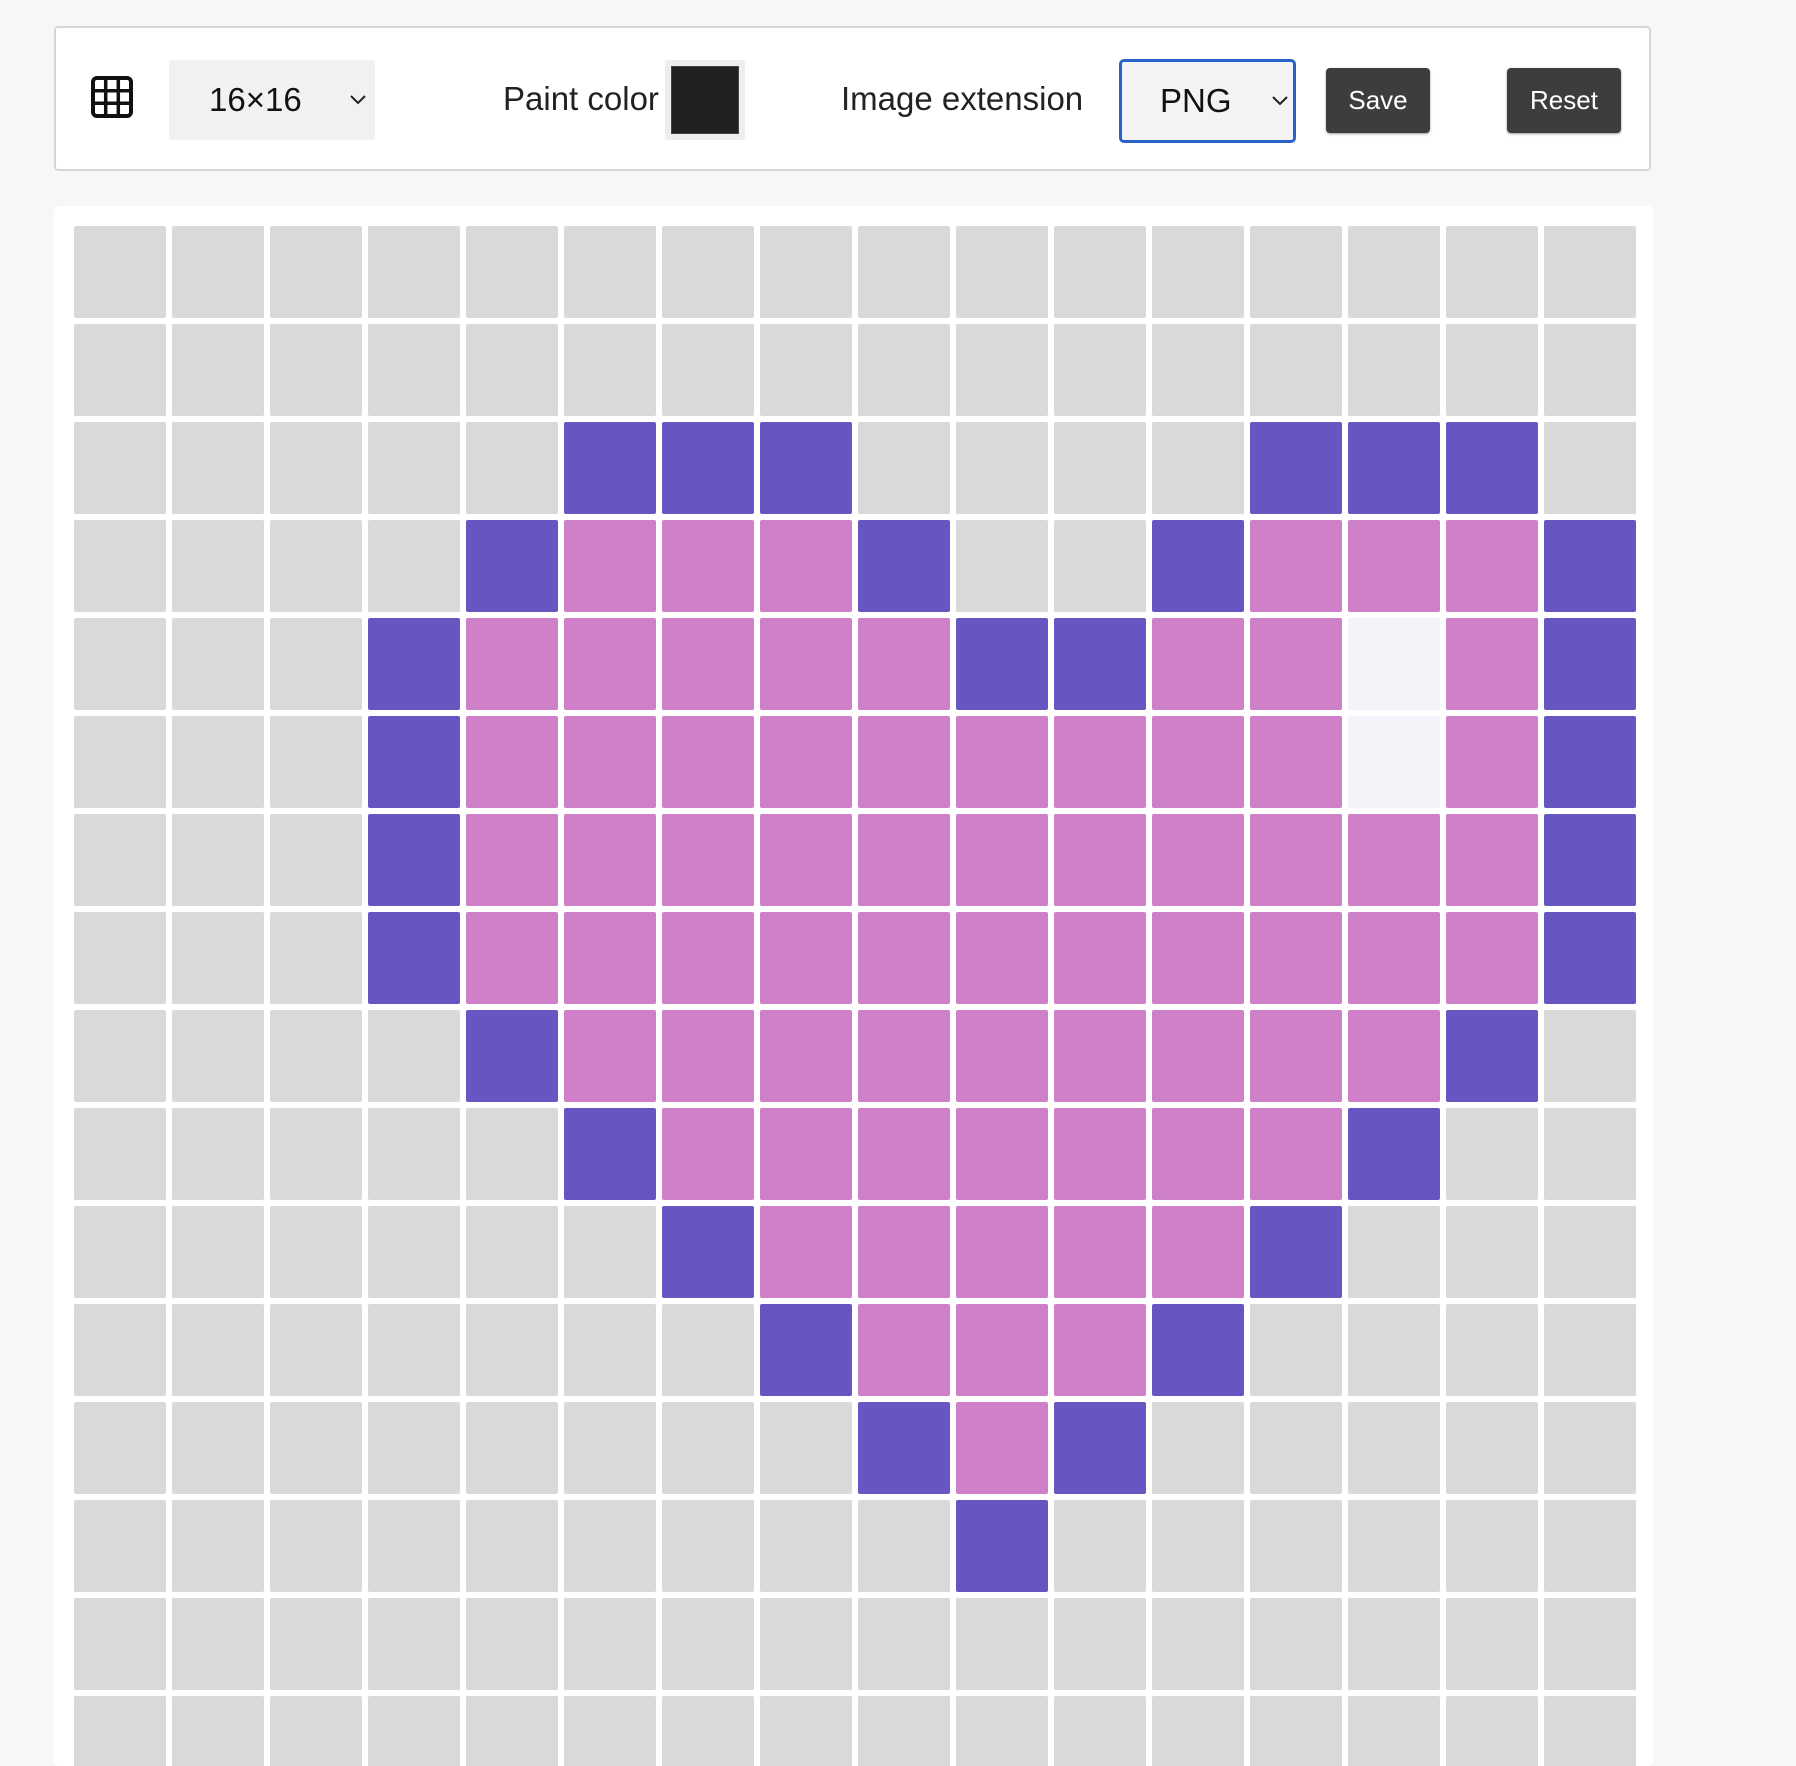 The width and height of the screenshot is (1796, 1766). What do you see at coordinates (272, 100) in the screenshot?
I see `grid-size-select: 16×16` at bounding box center [272, 100].